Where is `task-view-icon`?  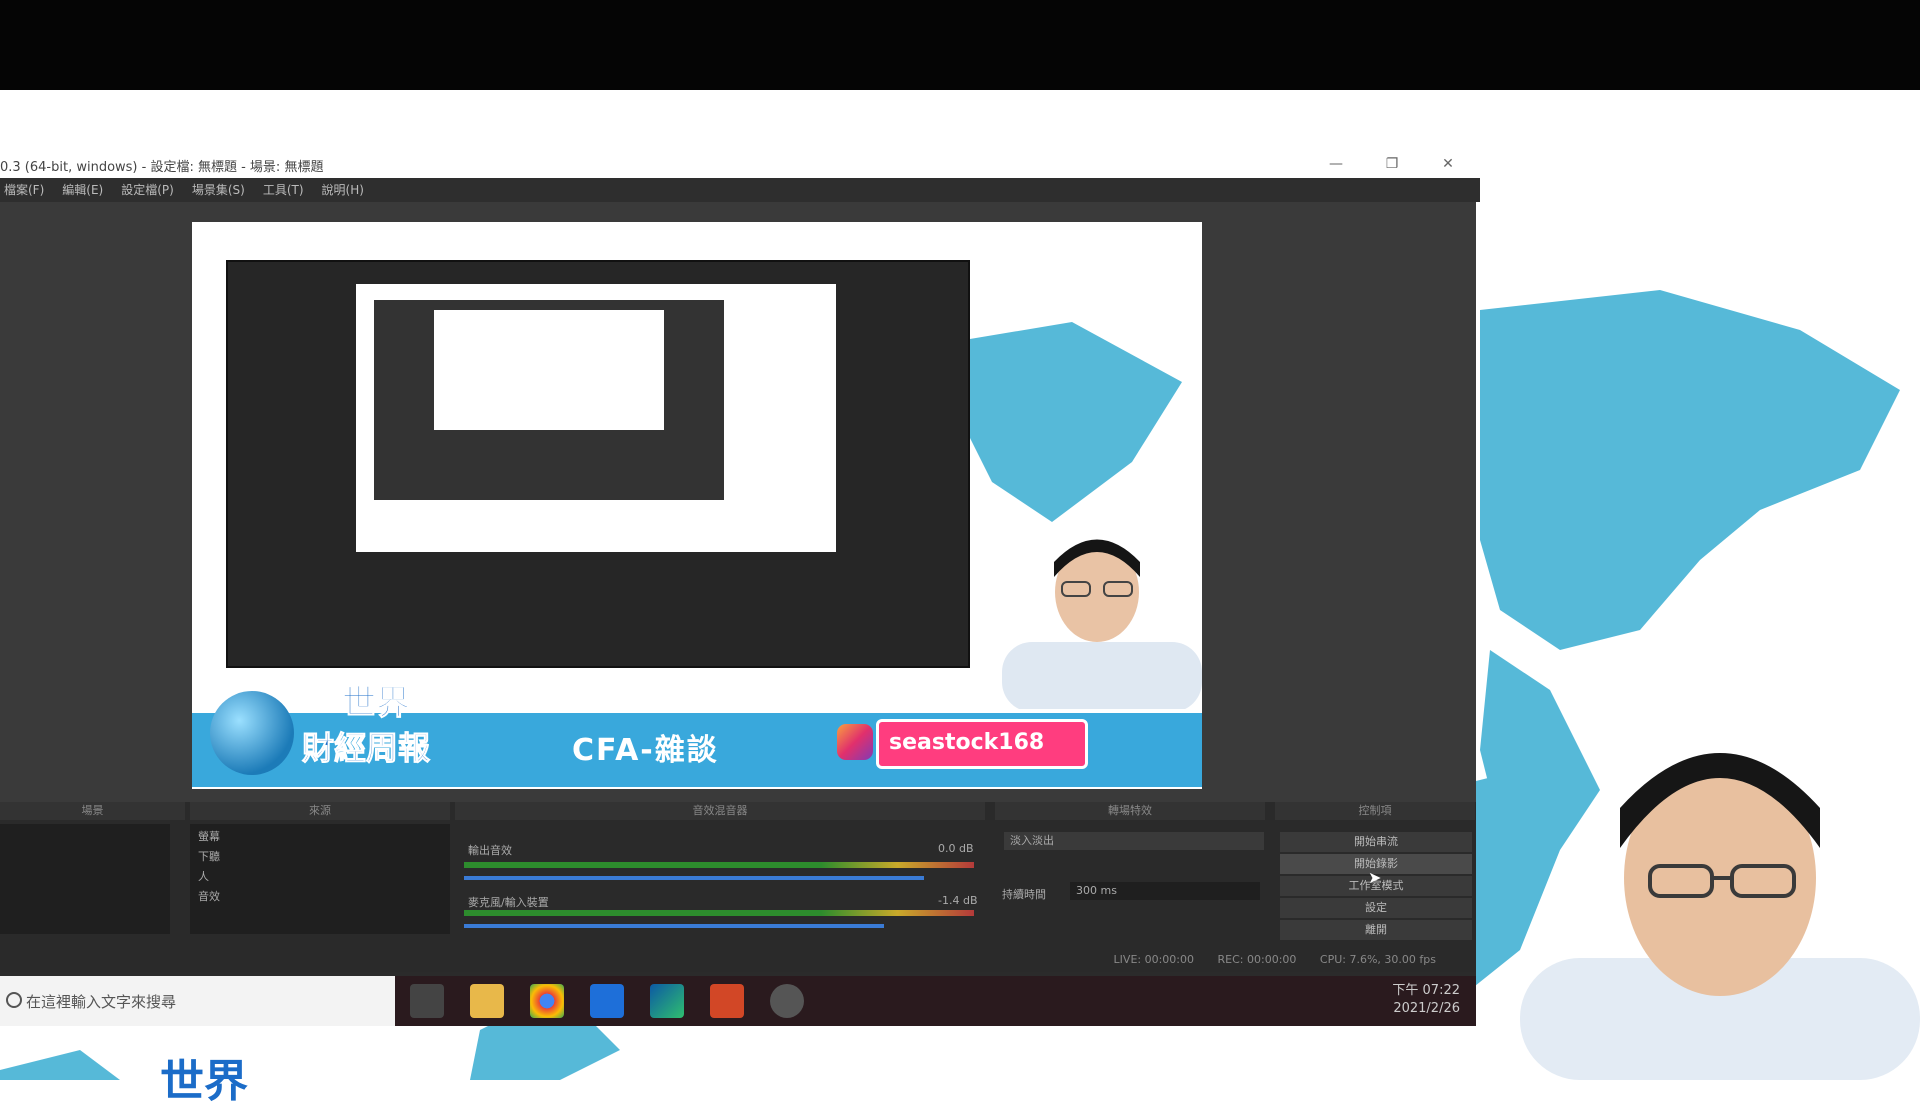
task-view-icon is located at coordinates (427, 1001).